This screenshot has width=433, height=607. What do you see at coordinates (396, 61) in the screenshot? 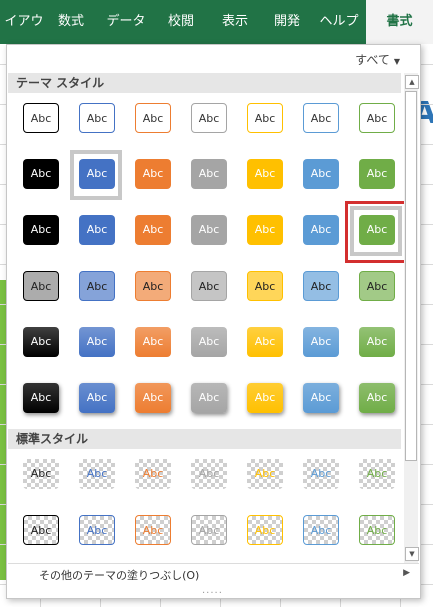
I see `chevron-down-icon: ▼` at bounding box center [396, 61].